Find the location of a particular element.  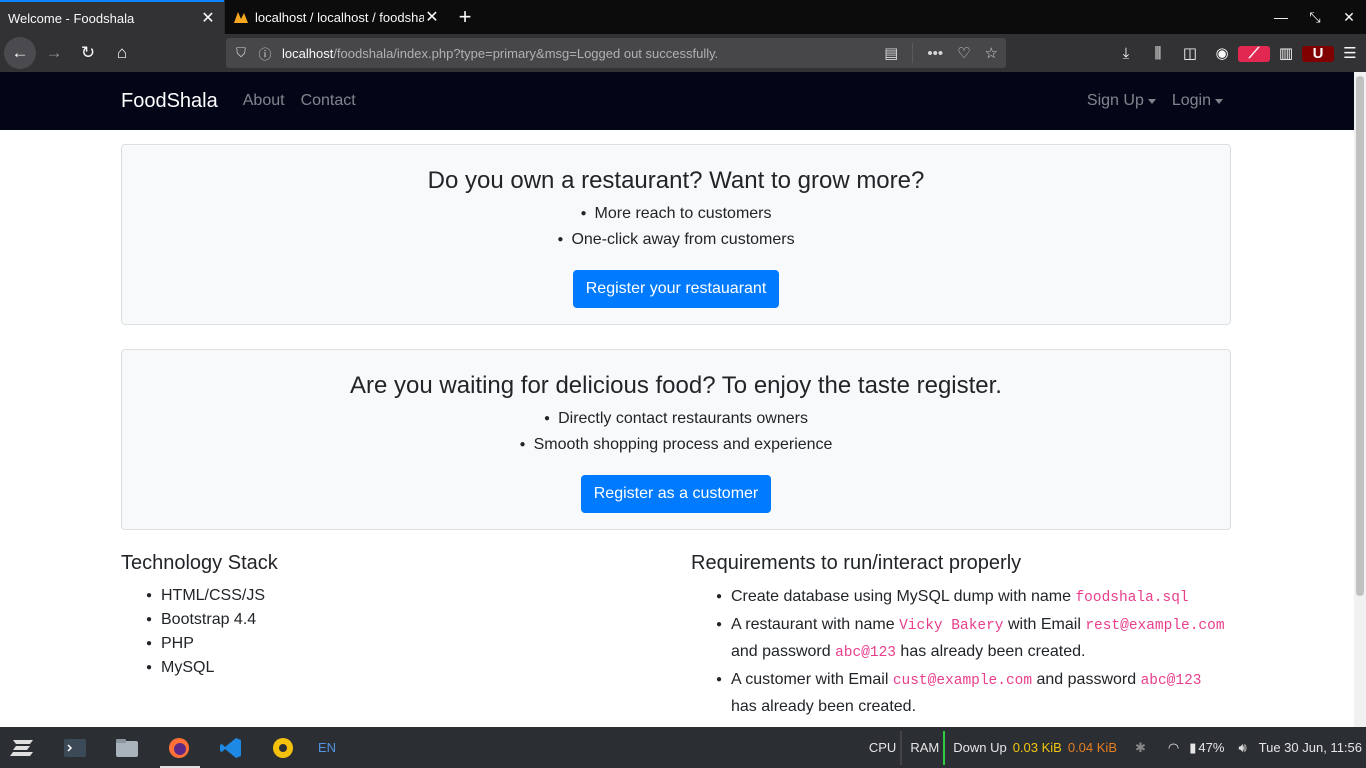

library-icon: ⫼ is located at coordinates (1158, 53).